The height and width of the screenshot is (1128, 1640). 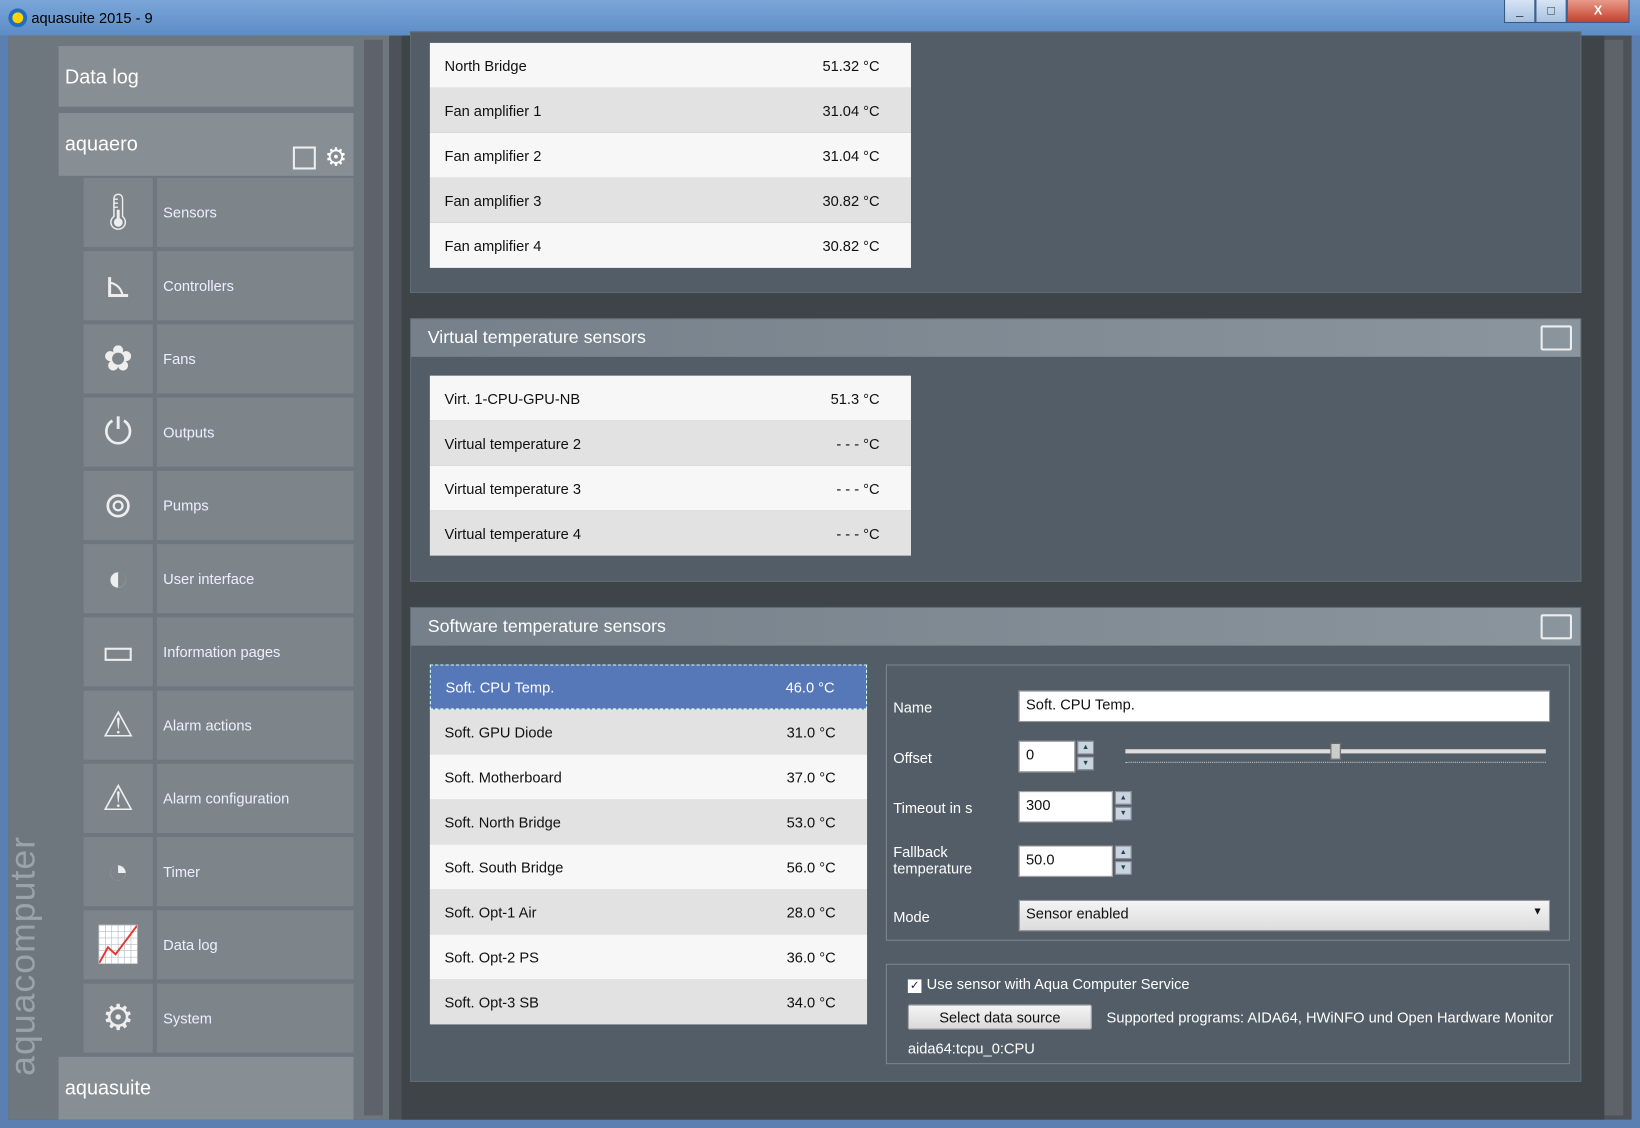 What do you see at coordinates (670, 443) in the screenshot?
I see `table-row: Virtual temperature 2 - - - °C` at bounding box center [670, 443].